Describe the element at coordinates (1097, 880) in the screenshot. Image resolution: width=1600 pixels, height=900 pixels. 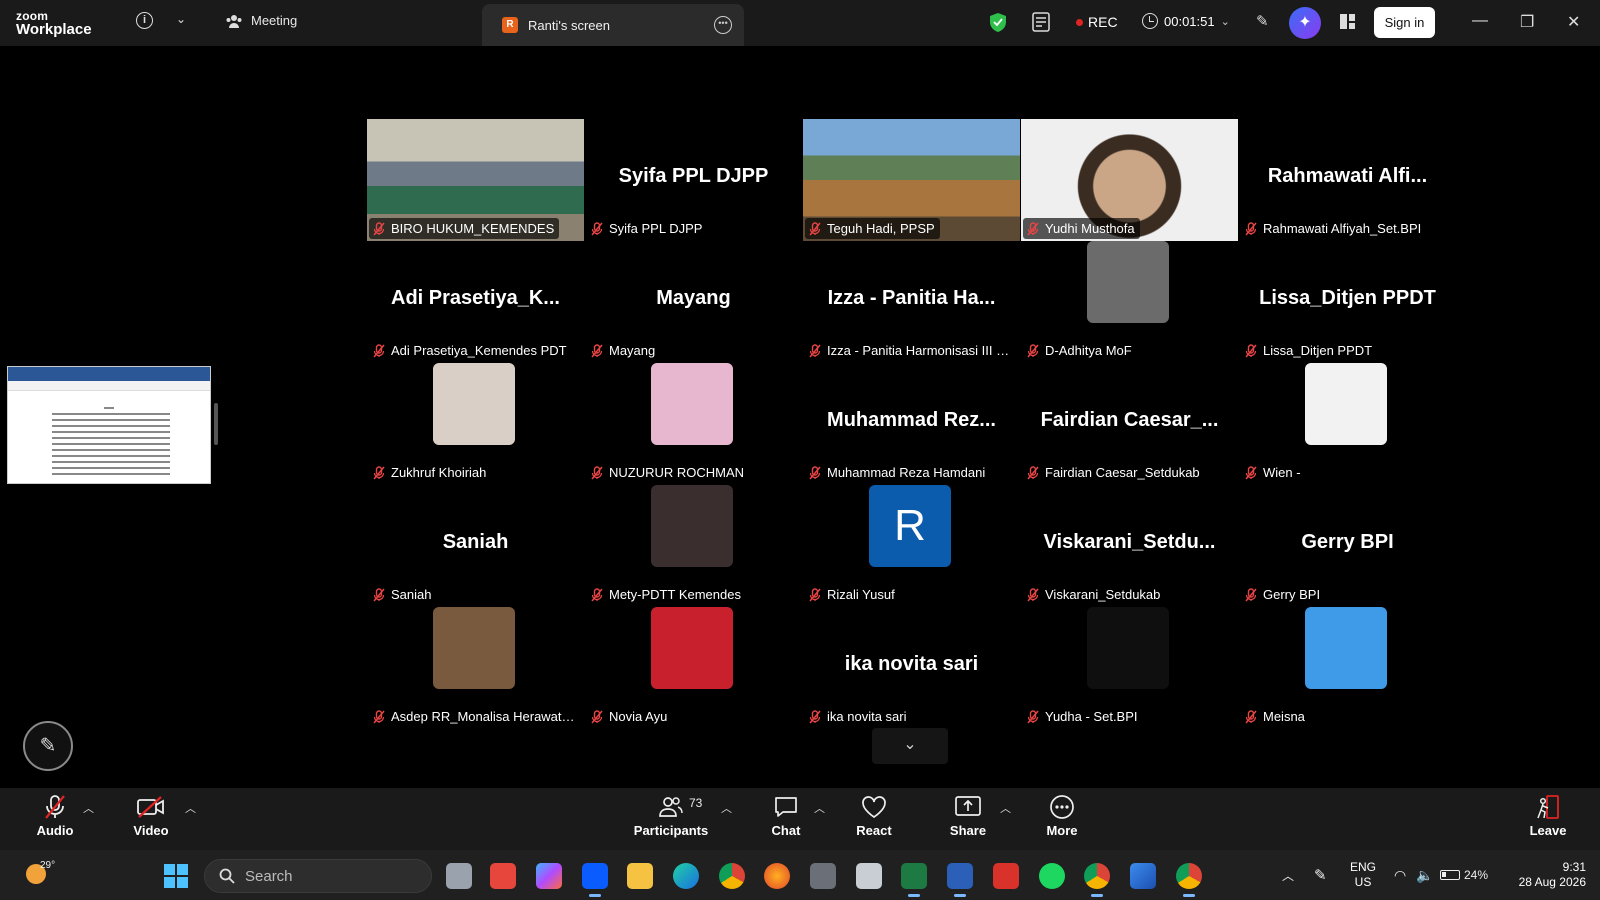
I see `chrome-profile-icon` at that location.